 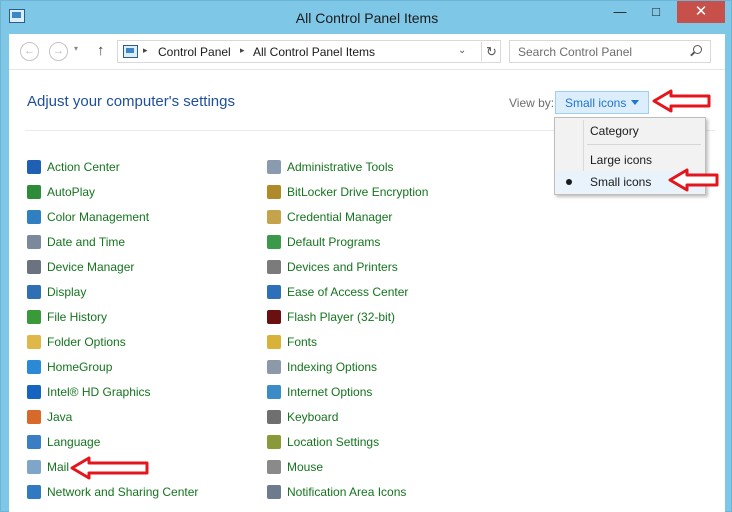 I want to click on item-label: Credential Manager, so click(x=340, y=217).